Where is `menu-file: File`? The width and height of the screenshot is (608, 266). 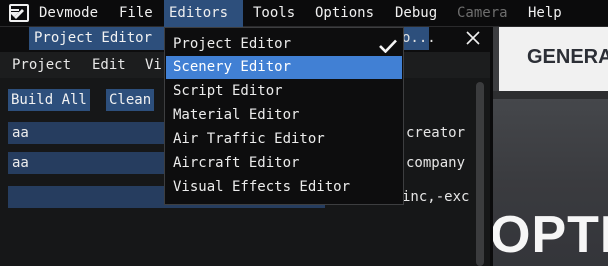 menu-file: File is located at coordinates (136, 13).